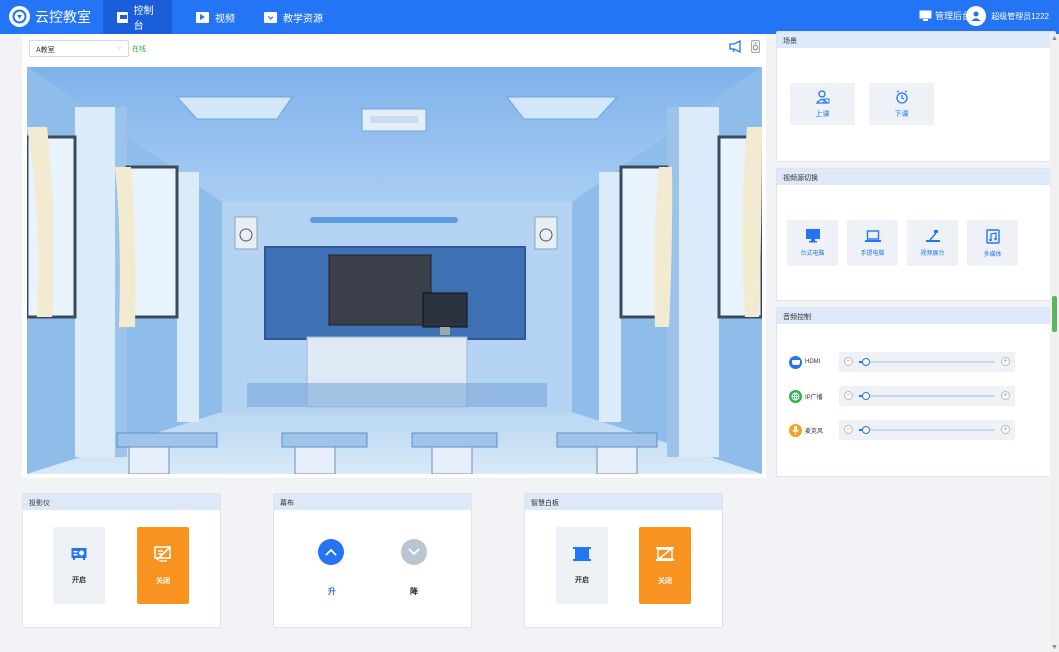 This screenshot has height=652, width=1059. Describe the element at coordinates (121, 560) in the screenshot. I see `projector-panel: 投影仪 开启 关闭` at that location.